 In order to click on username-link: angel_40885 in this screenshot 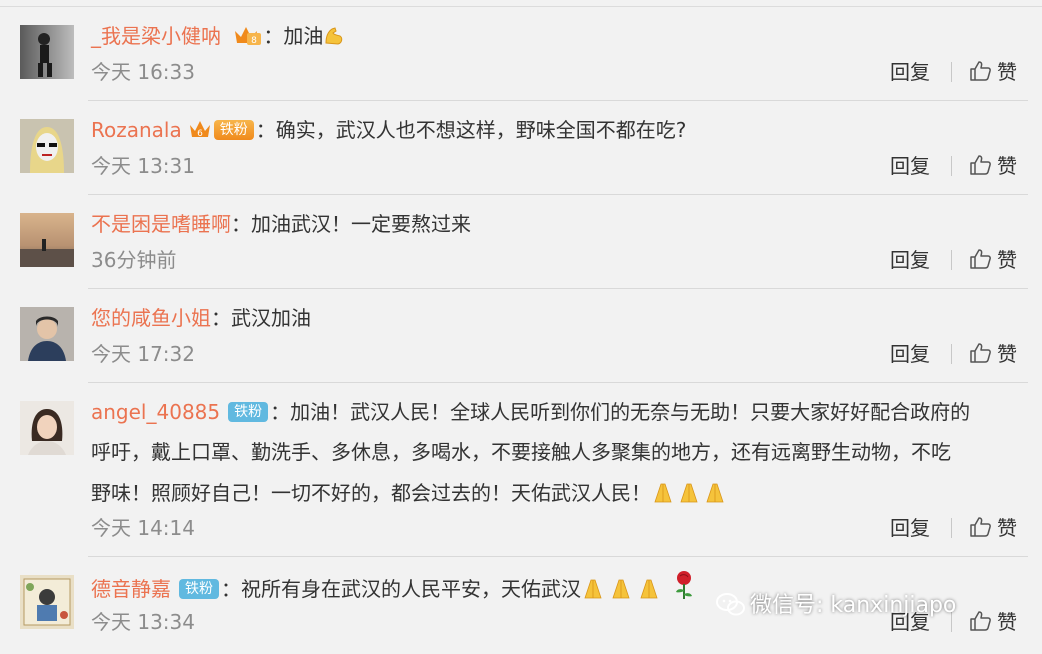, I will do `click(155, 412)`.